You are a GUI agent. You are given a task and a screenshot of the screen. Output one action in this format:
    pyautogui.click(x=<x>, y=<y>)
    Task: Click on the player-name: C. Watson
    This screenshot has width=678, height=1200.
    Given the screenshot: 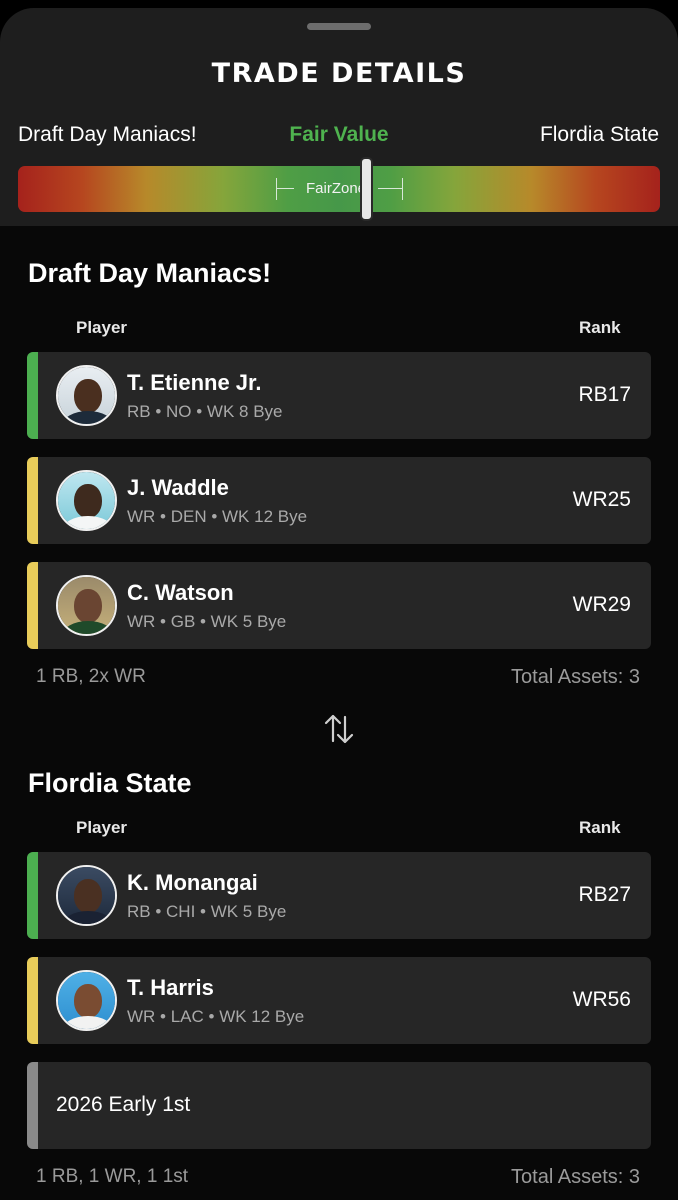 What is the action you would take?
    pyautogui.click(x=180, y=592)
    